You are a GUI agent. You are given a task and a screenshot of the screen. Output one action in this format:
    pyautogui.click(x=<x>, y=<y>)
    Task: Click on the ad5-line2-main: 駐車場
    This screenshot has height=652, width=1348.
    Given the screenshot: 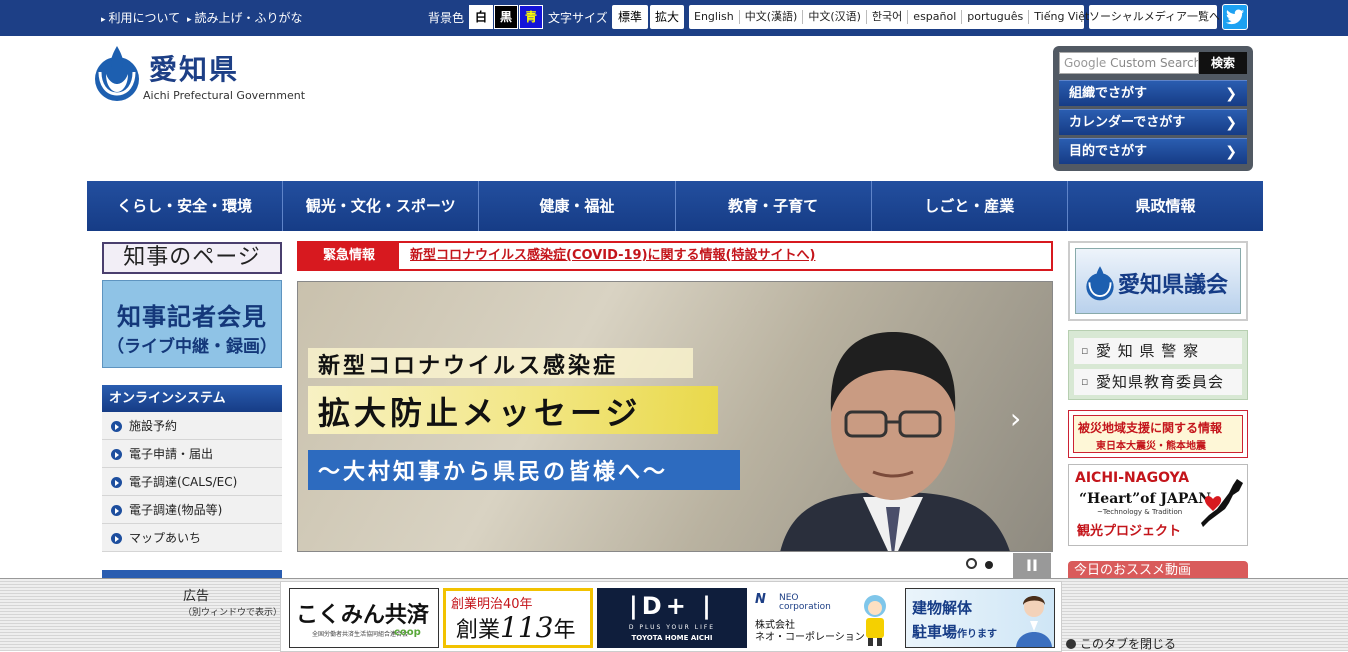 What is the action you would take?
    pyautogui.click(x=935, y=632)
    